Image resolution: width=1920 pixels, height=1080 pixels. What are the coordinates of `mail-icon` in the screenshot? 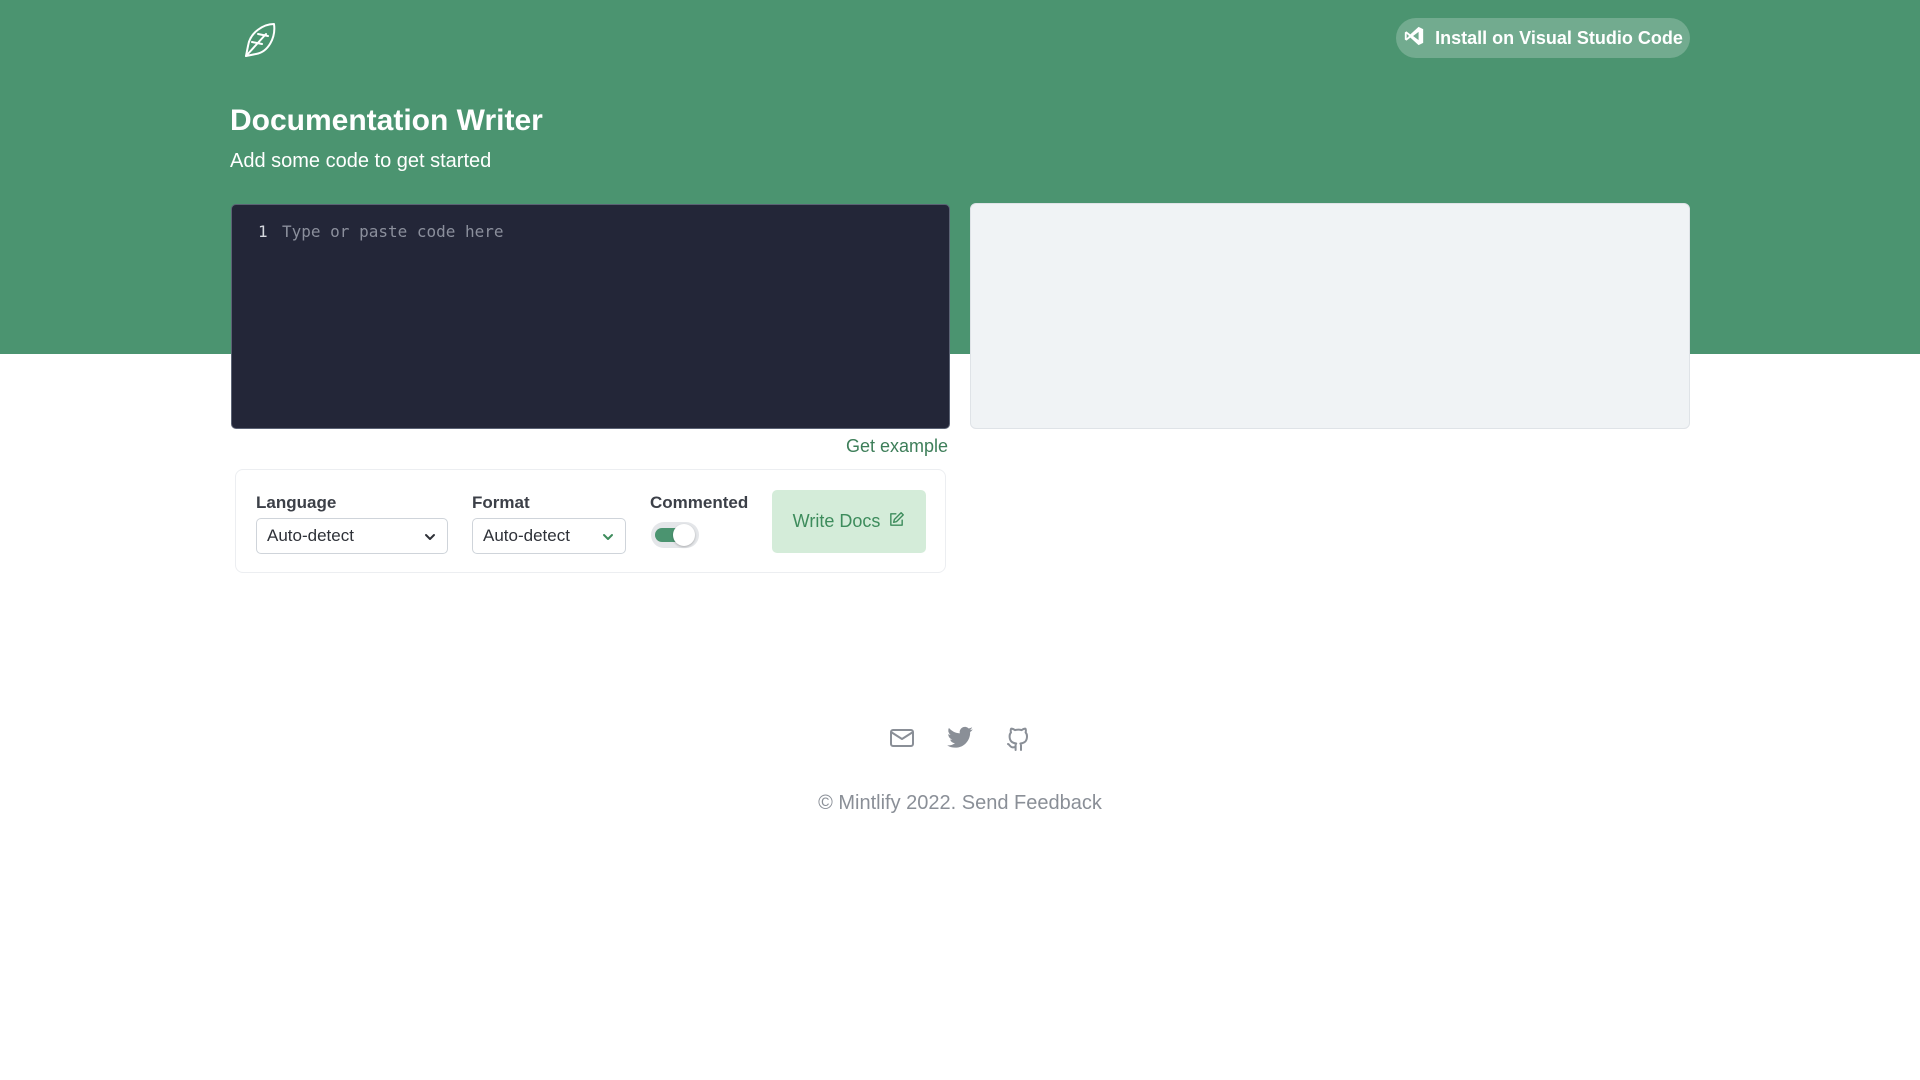 It's located at (902, 738).